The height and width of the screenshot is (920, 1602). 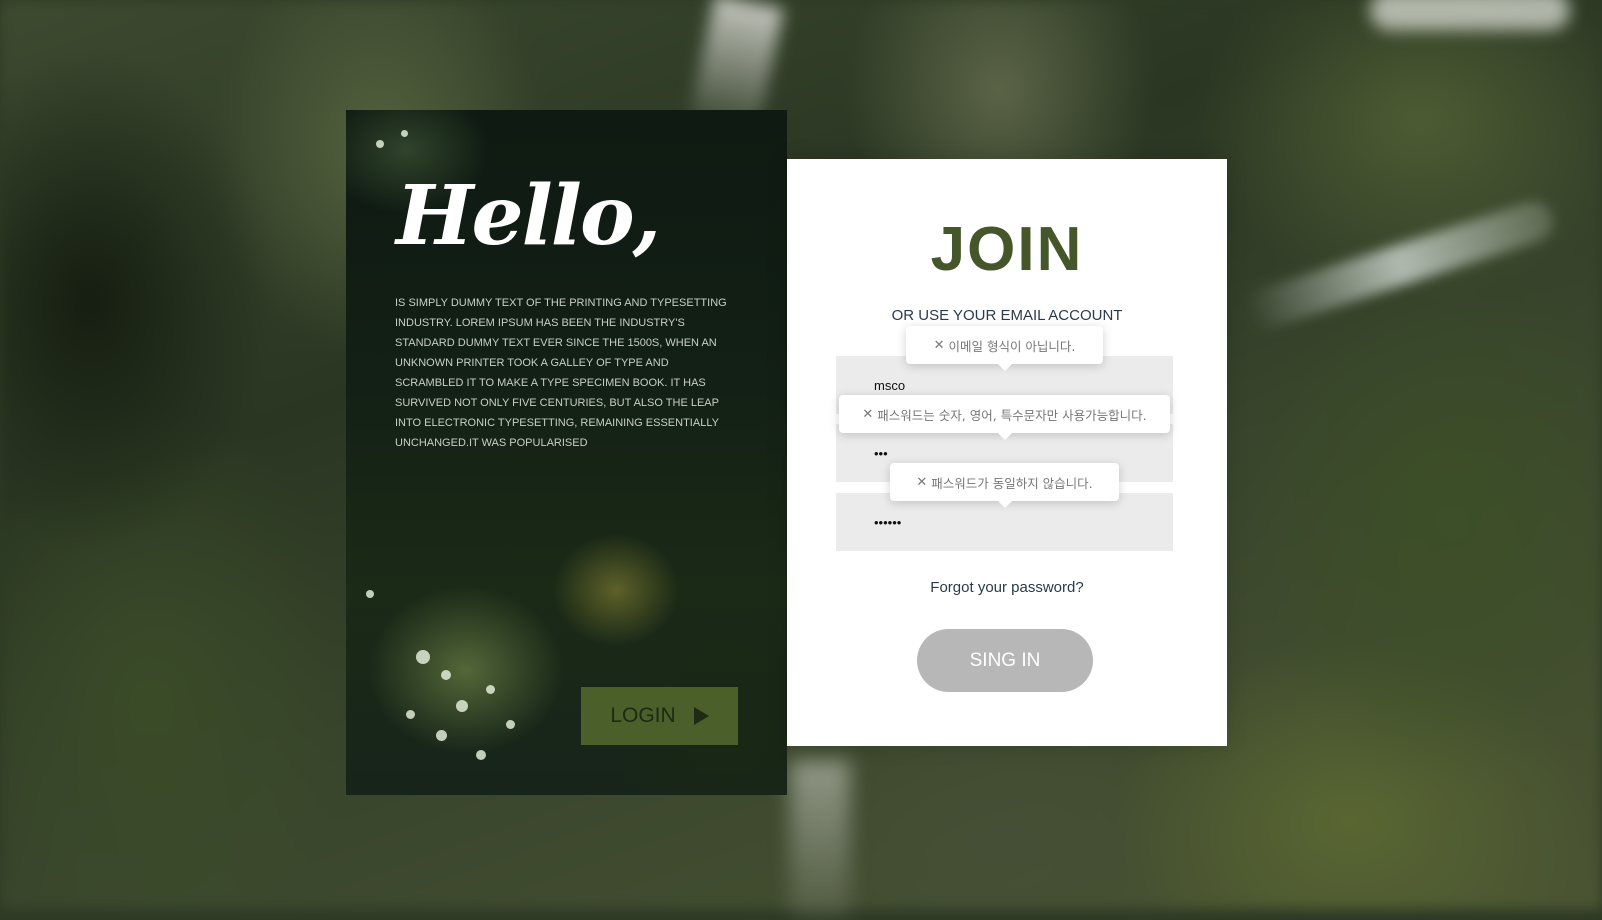 What do you see at coordinates (1470, 15) in the screenshot?
I see `background-water` at bounding box center [1470, 15].